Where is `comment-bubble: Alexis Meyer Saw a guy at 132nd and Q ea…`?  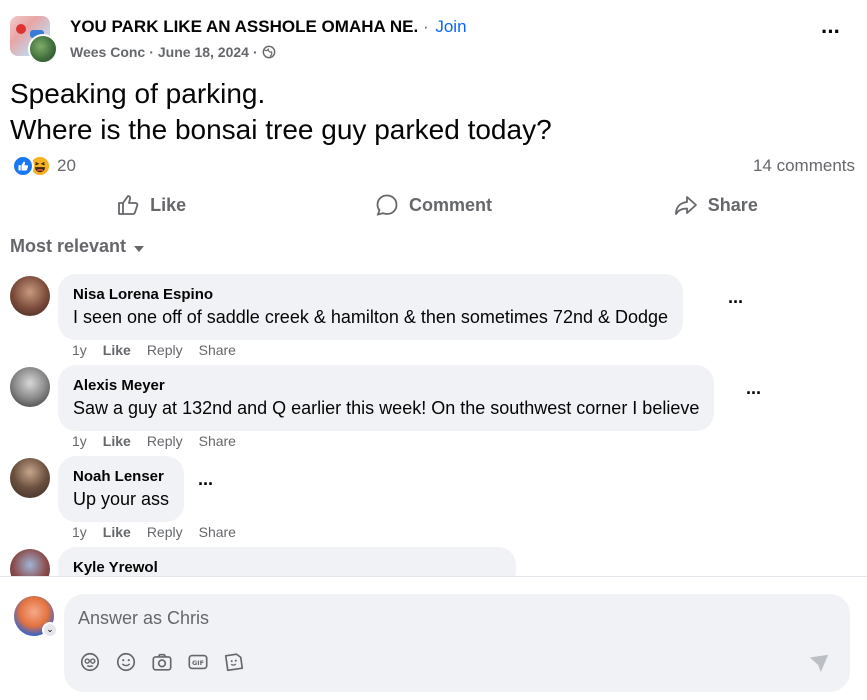 comment-bubble: Alexis Meyer Saw a guy at 132nd and Q ea… is located at coordinates (386, 398).